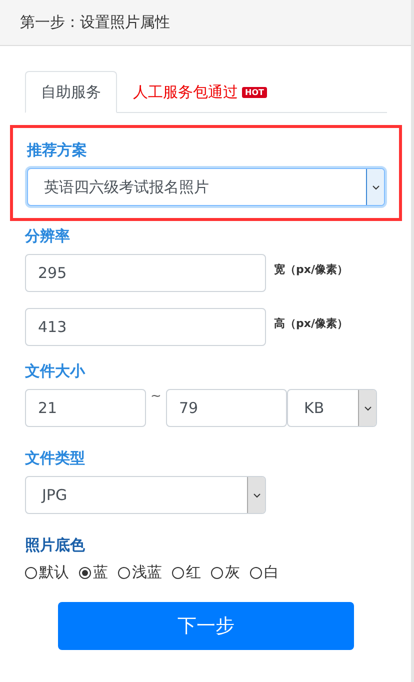 This screenshot has height=682, width=414. Describe the element at coordinates (206, 187) in the screenshot. I see `select-field: 英语四六级考试报名照片` at that location.